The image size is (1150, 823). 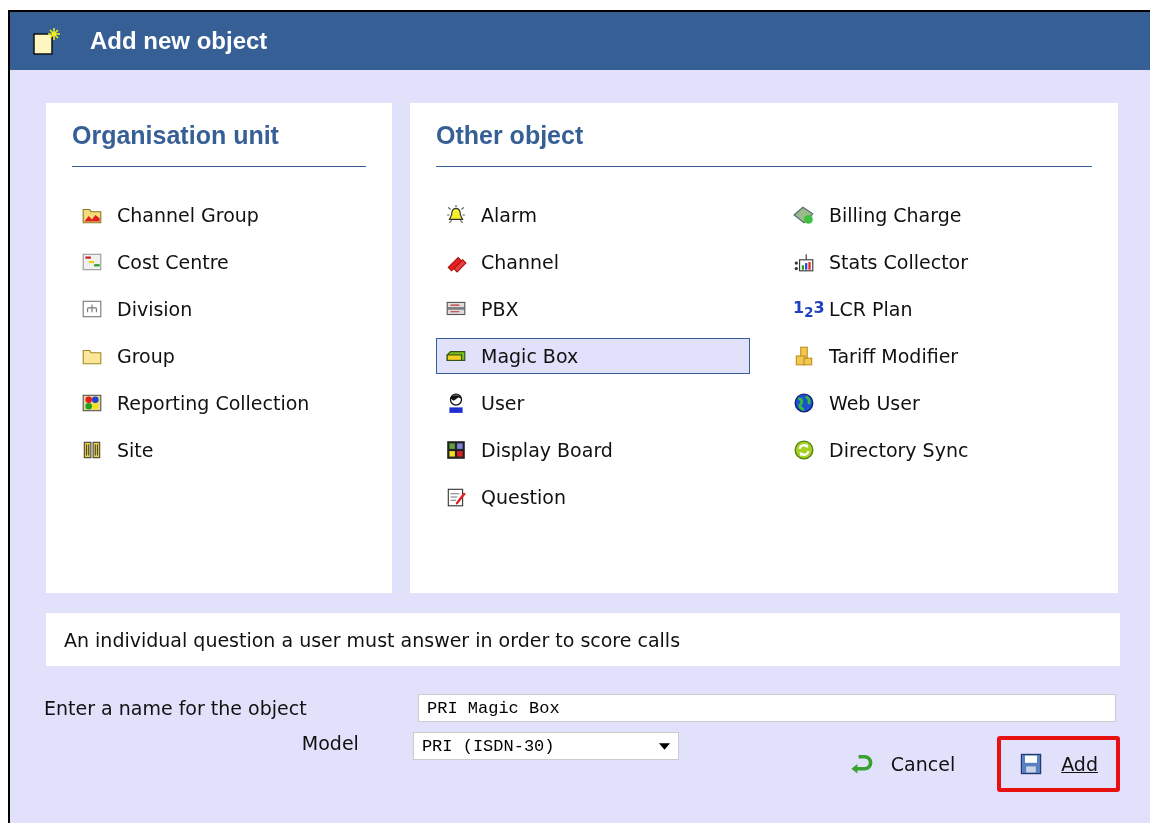 I want to click on object-type-item: Reporting Collection, so click(x=219, y=403).